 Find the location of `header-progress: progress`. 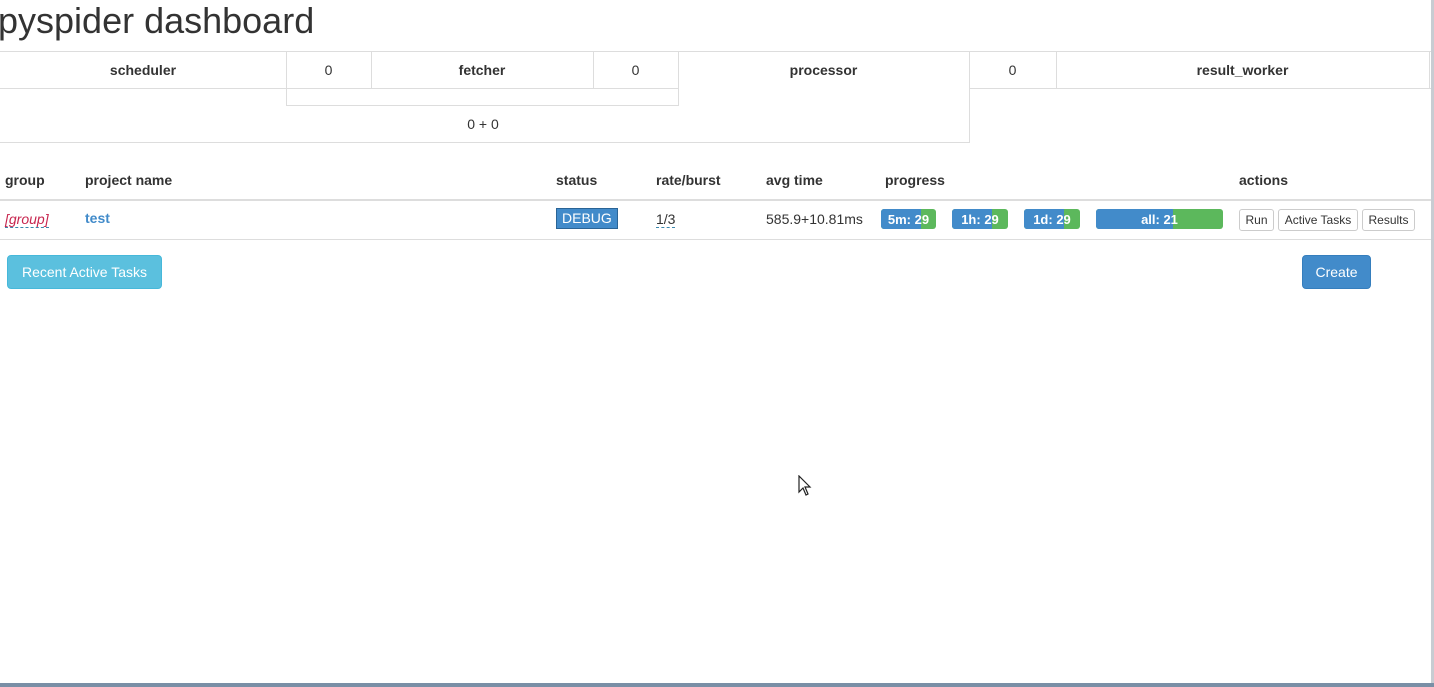

header-progress: progress is located at coordinates (915, 180).